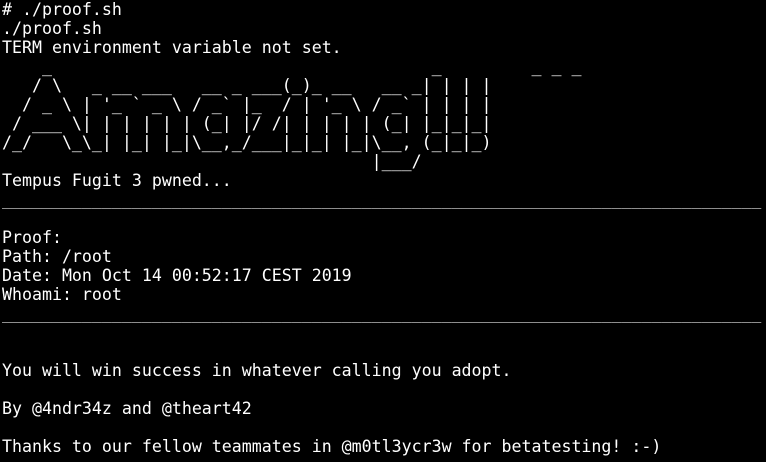 This screenshot has height=462, width=766. I want to click on prompt-command-line: # ./proof.sh, so click(62, 9).